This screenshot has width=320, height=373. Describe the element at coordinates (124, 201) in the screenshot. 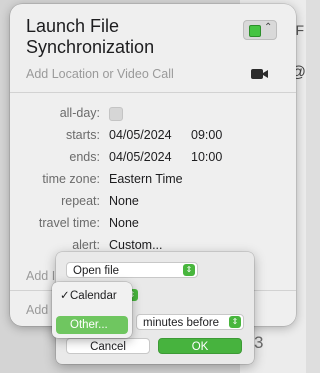

I see `repeat-value: None` at that location.